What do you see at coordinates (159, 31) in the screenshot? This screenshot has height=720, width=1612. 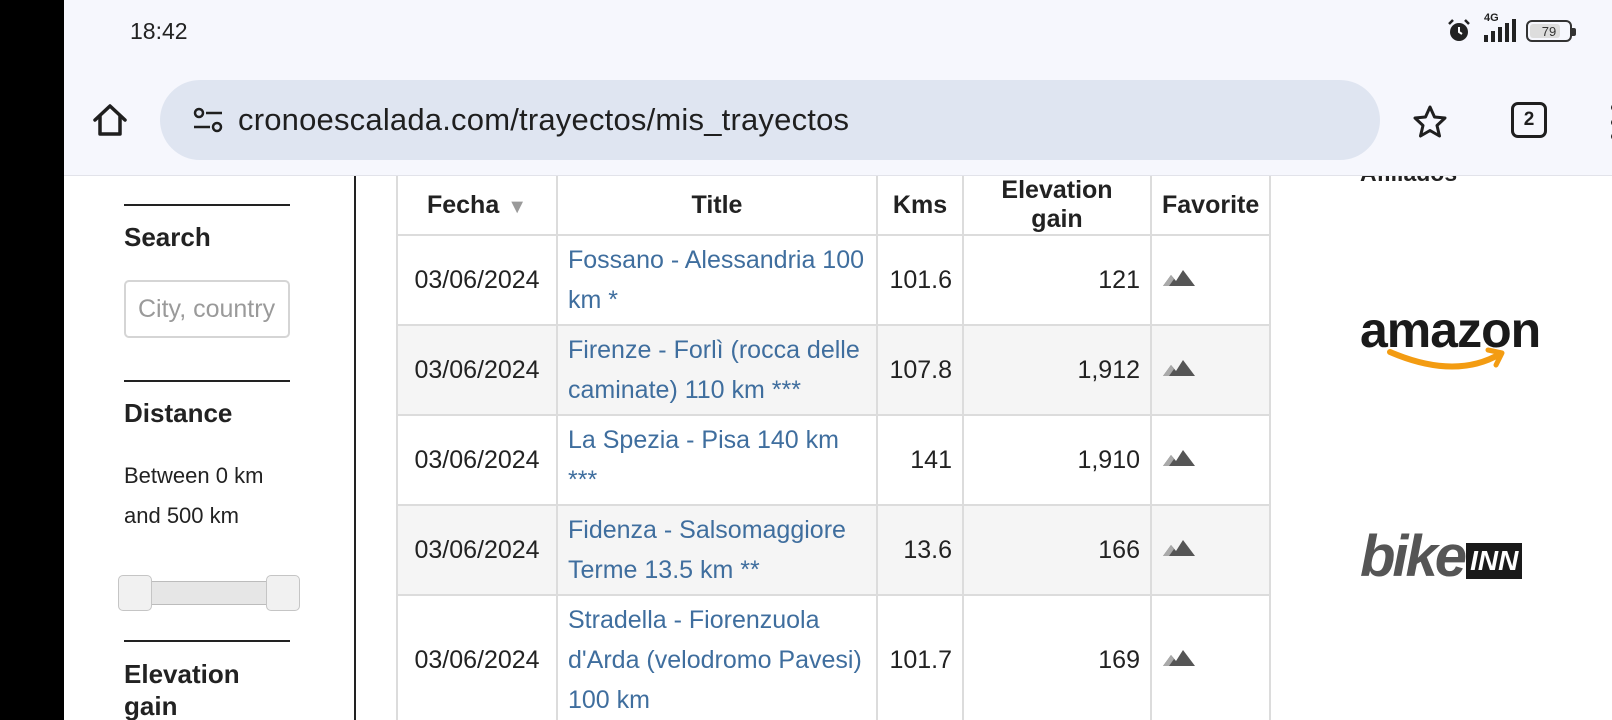 I see `status-time: 18:42` at bounding box center [159, 31].